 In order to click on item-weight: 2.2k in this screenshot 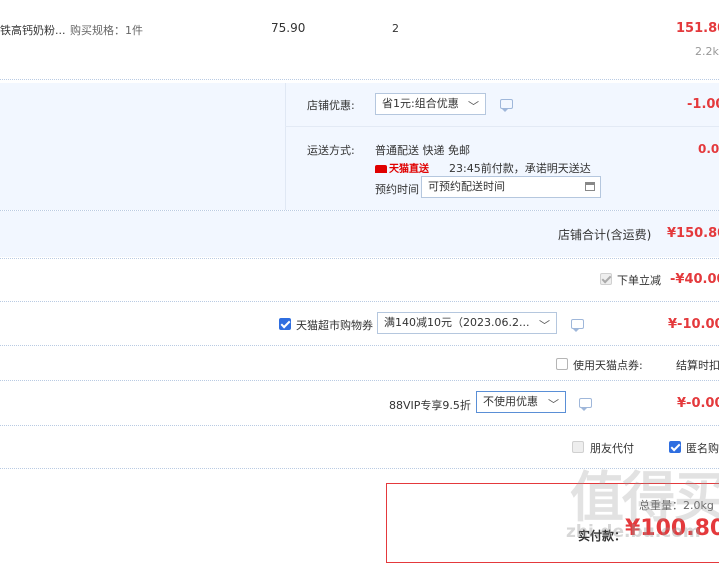, I will do `click(707, 51)`.